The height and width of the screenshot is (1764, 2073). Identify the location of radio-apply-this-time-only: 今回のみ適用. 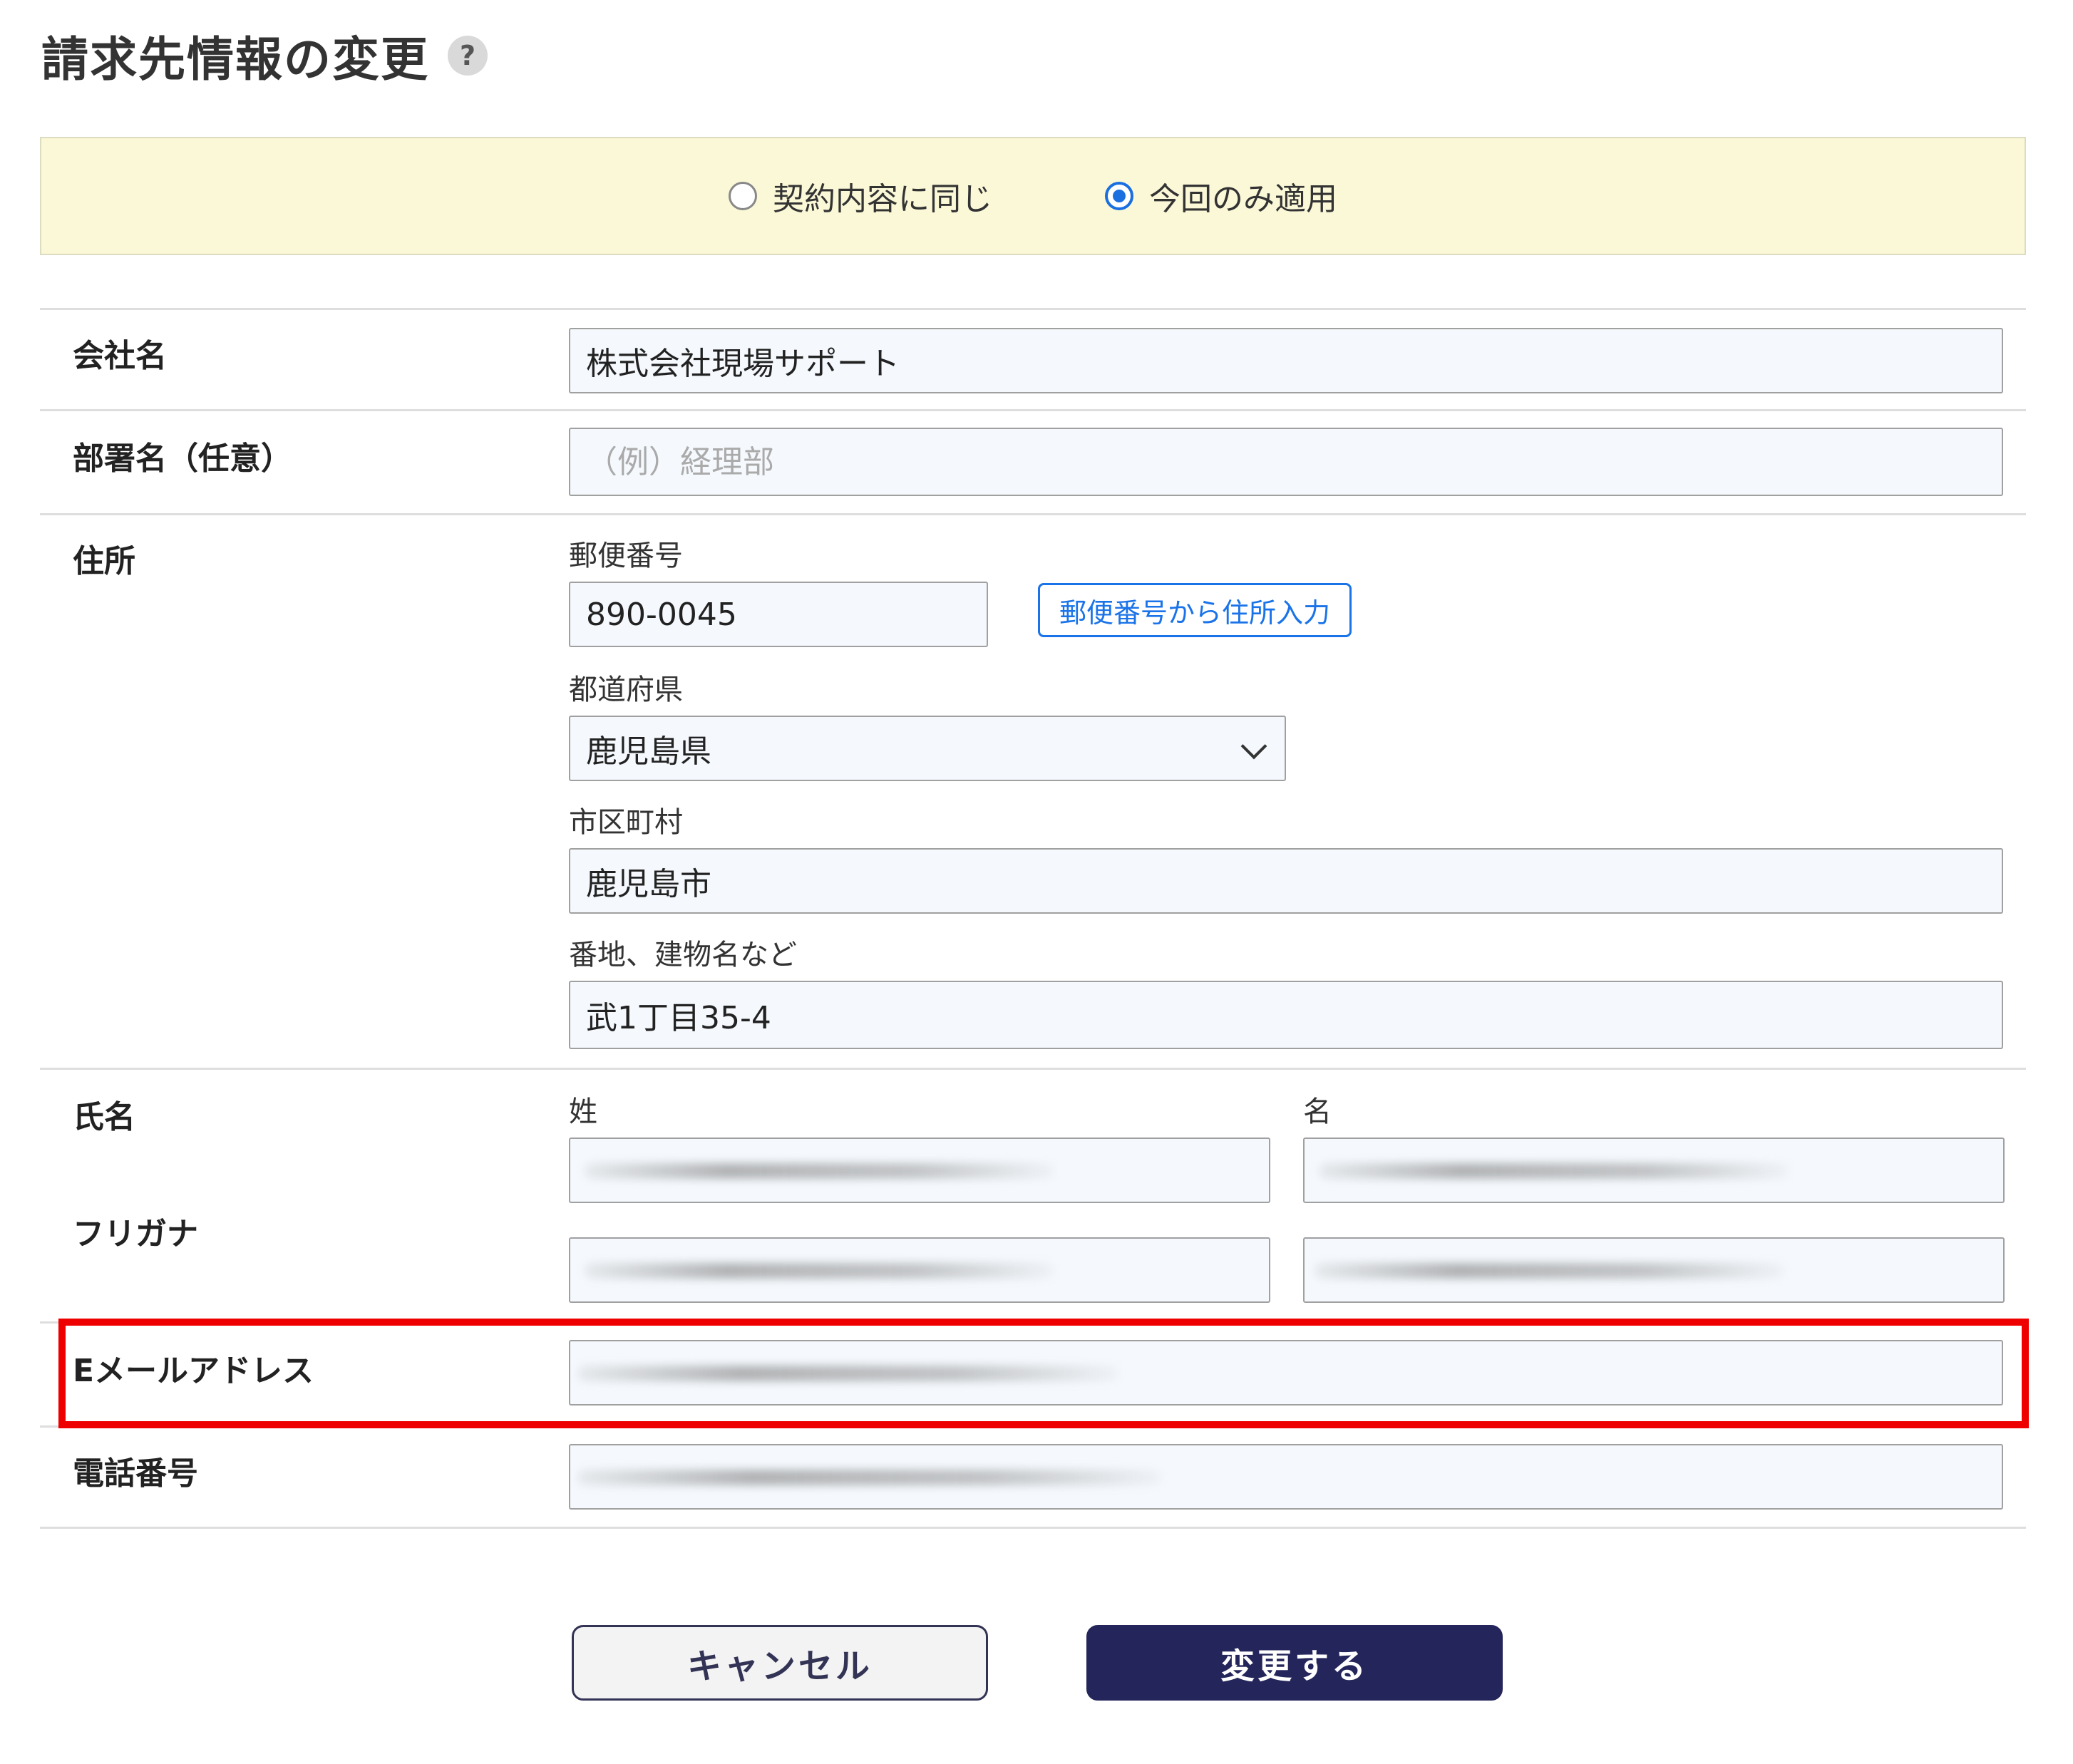
(1221, 196).